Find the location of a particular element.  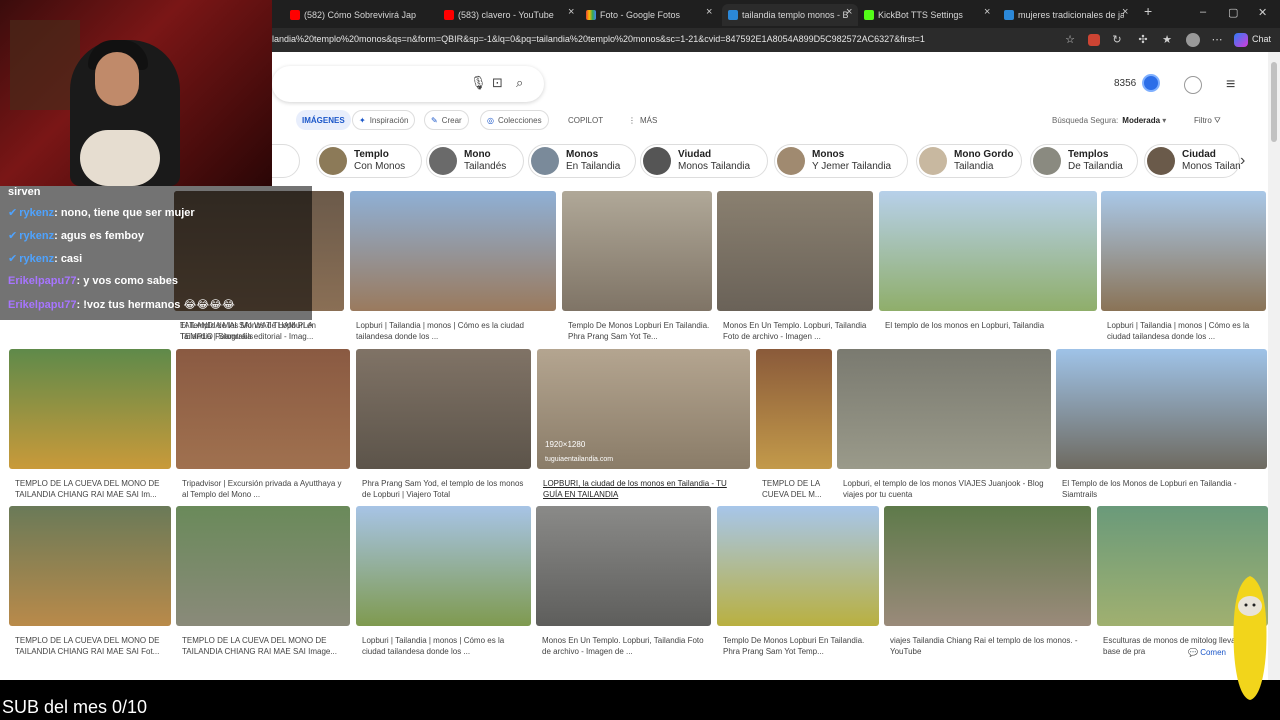

search-icon: ⌕ is located at coordinates (519, 83).